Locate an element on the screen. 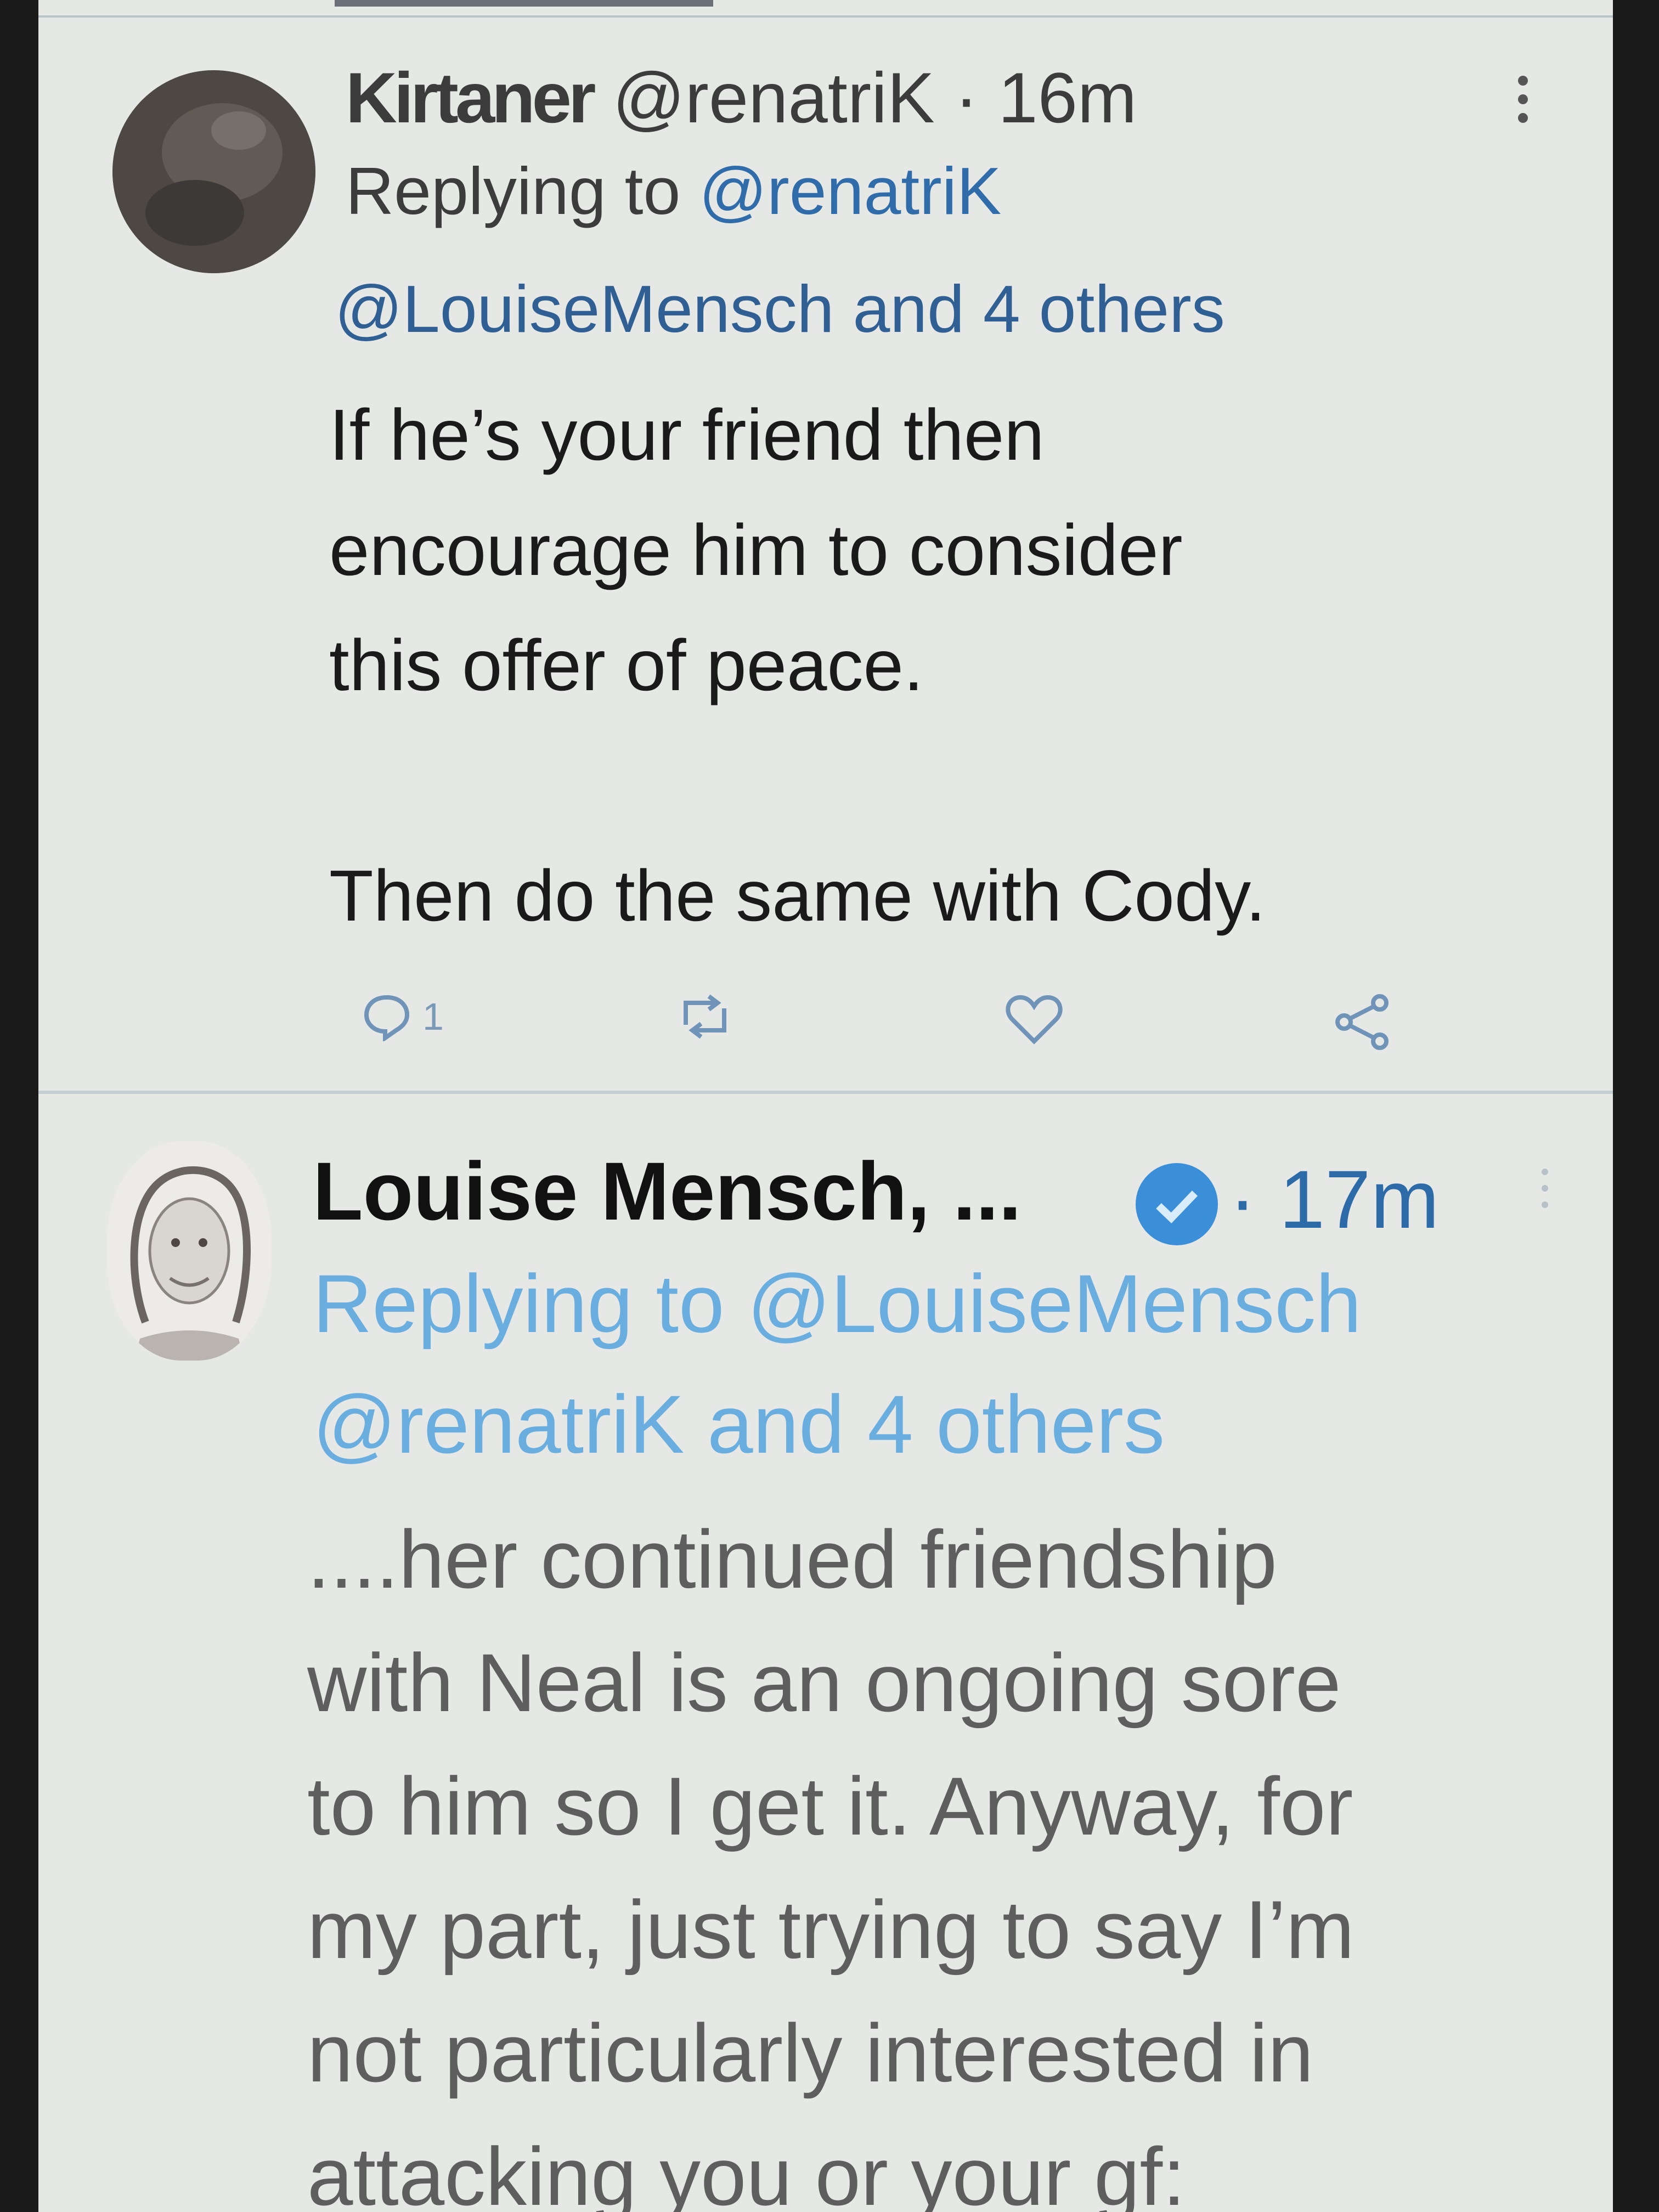 This screenshot has width=1659, height=2212. verified-icon is located at coordinates (1177, 1204).